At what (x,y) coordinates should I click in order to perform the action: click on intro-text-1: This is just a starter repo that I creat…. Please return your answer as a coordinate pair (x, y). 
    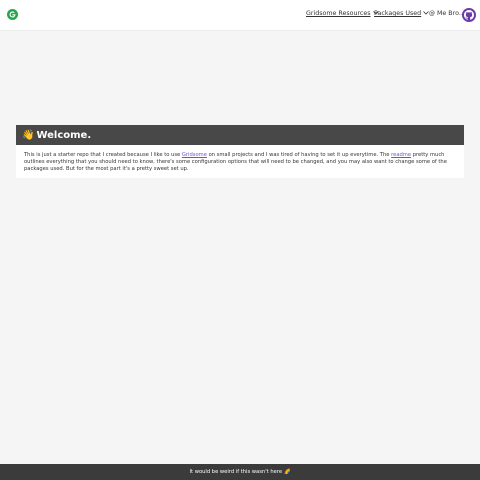
    Looking at the image, I should click on (103, 155).